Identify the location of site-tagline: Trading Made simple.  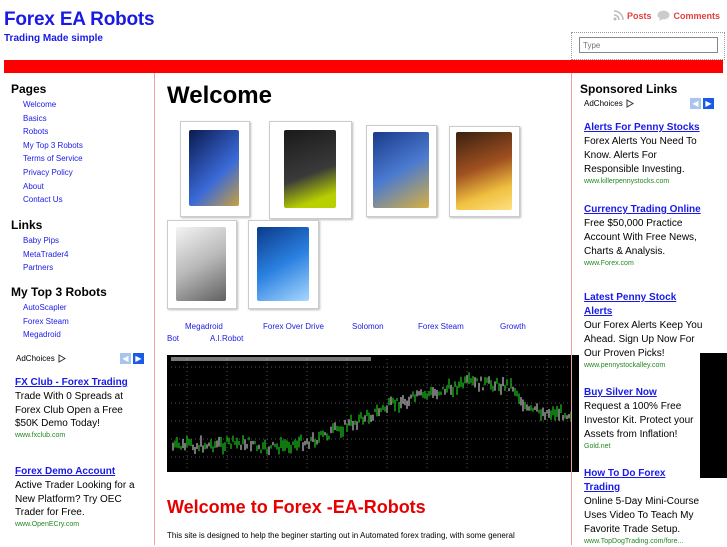
(53, 38).